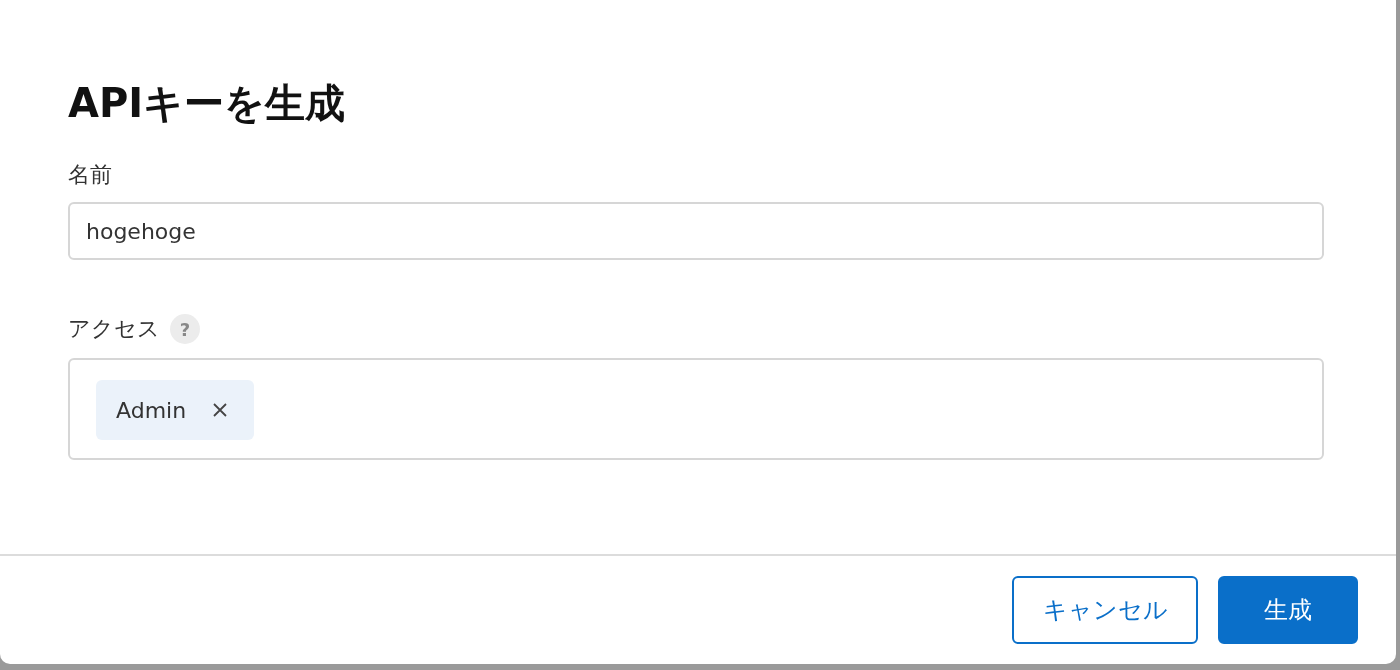 This screenshot has height=670, width=1400. What do you see at coordinates (114, 329) in the screenshot?
I see `access-label: アクセス` at bounding box center [114, 329].